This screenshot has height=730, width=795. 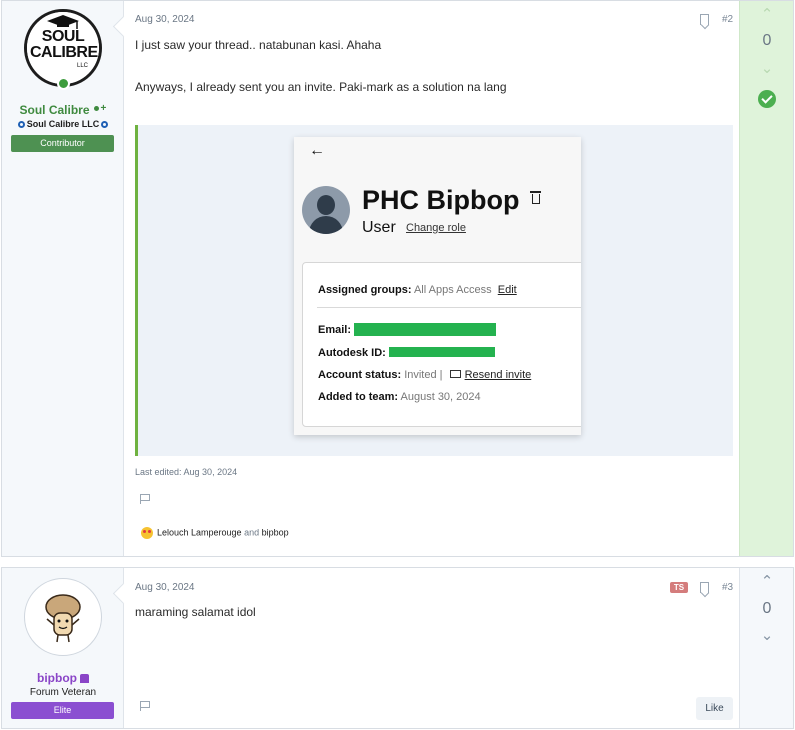 I want to click on user-title: Forum Veteran, so click(x=63, y=692).